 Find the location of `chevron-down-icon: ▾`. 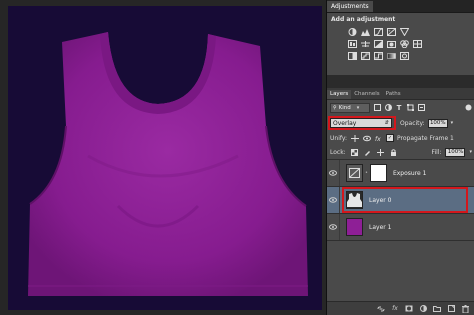

chevron-down-icon: ▾ is located at coordinates (358, 107).